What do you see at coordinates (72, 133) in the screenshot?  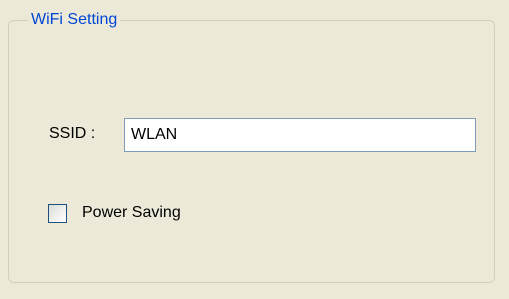 I see `ssid-label: SSID :` at bounding box center [72, 133].